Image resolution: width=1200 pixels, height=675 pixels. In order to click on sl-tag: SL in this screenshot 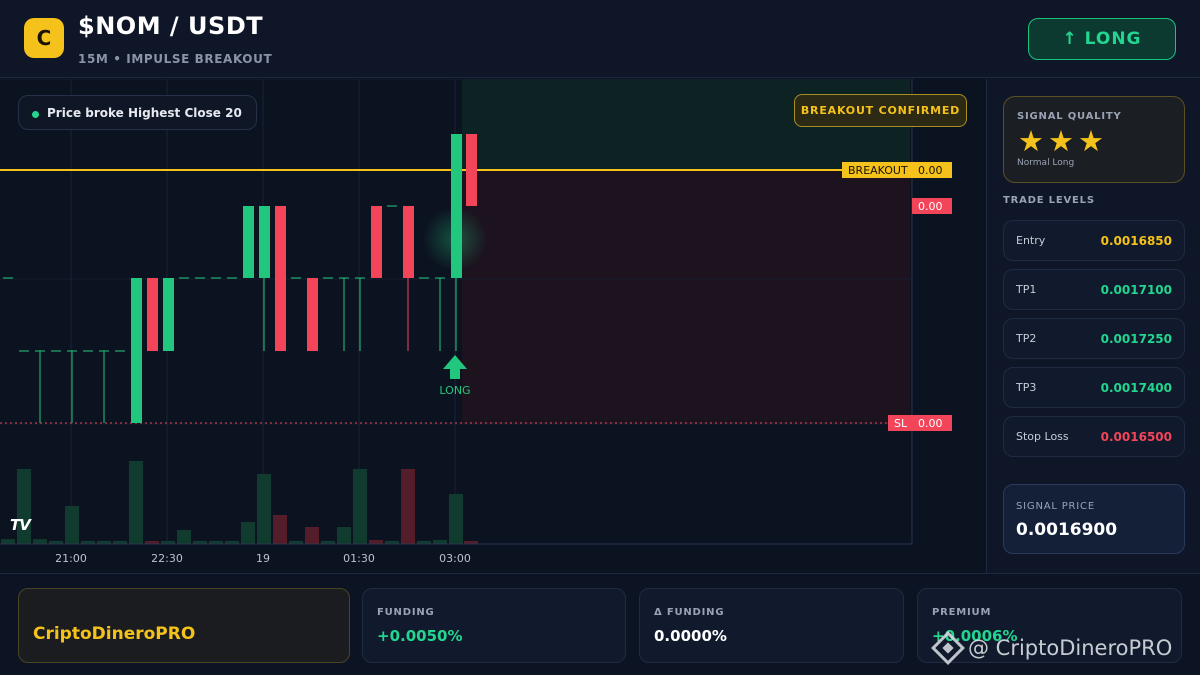, I will do `click(901, 423)`.